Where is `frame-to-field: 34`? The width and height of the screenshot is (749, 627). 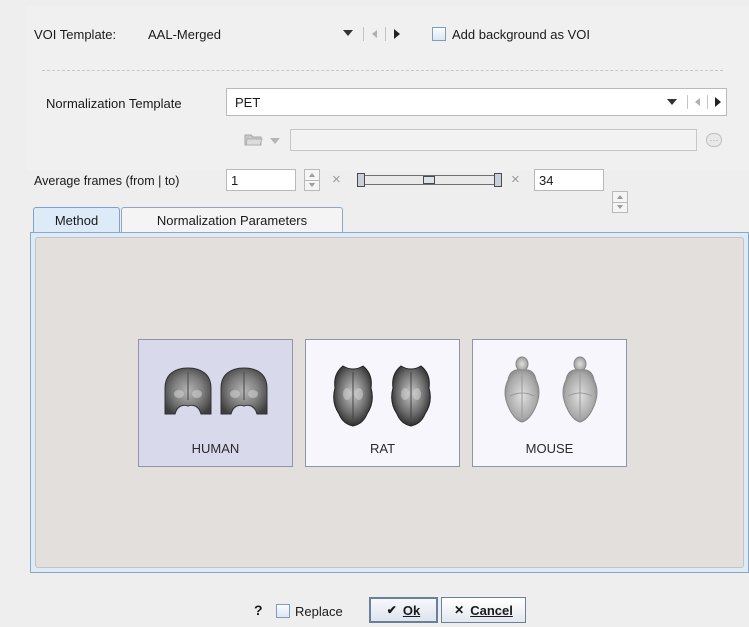 frame-to-field: 34 is located at coordinates (569, 180).